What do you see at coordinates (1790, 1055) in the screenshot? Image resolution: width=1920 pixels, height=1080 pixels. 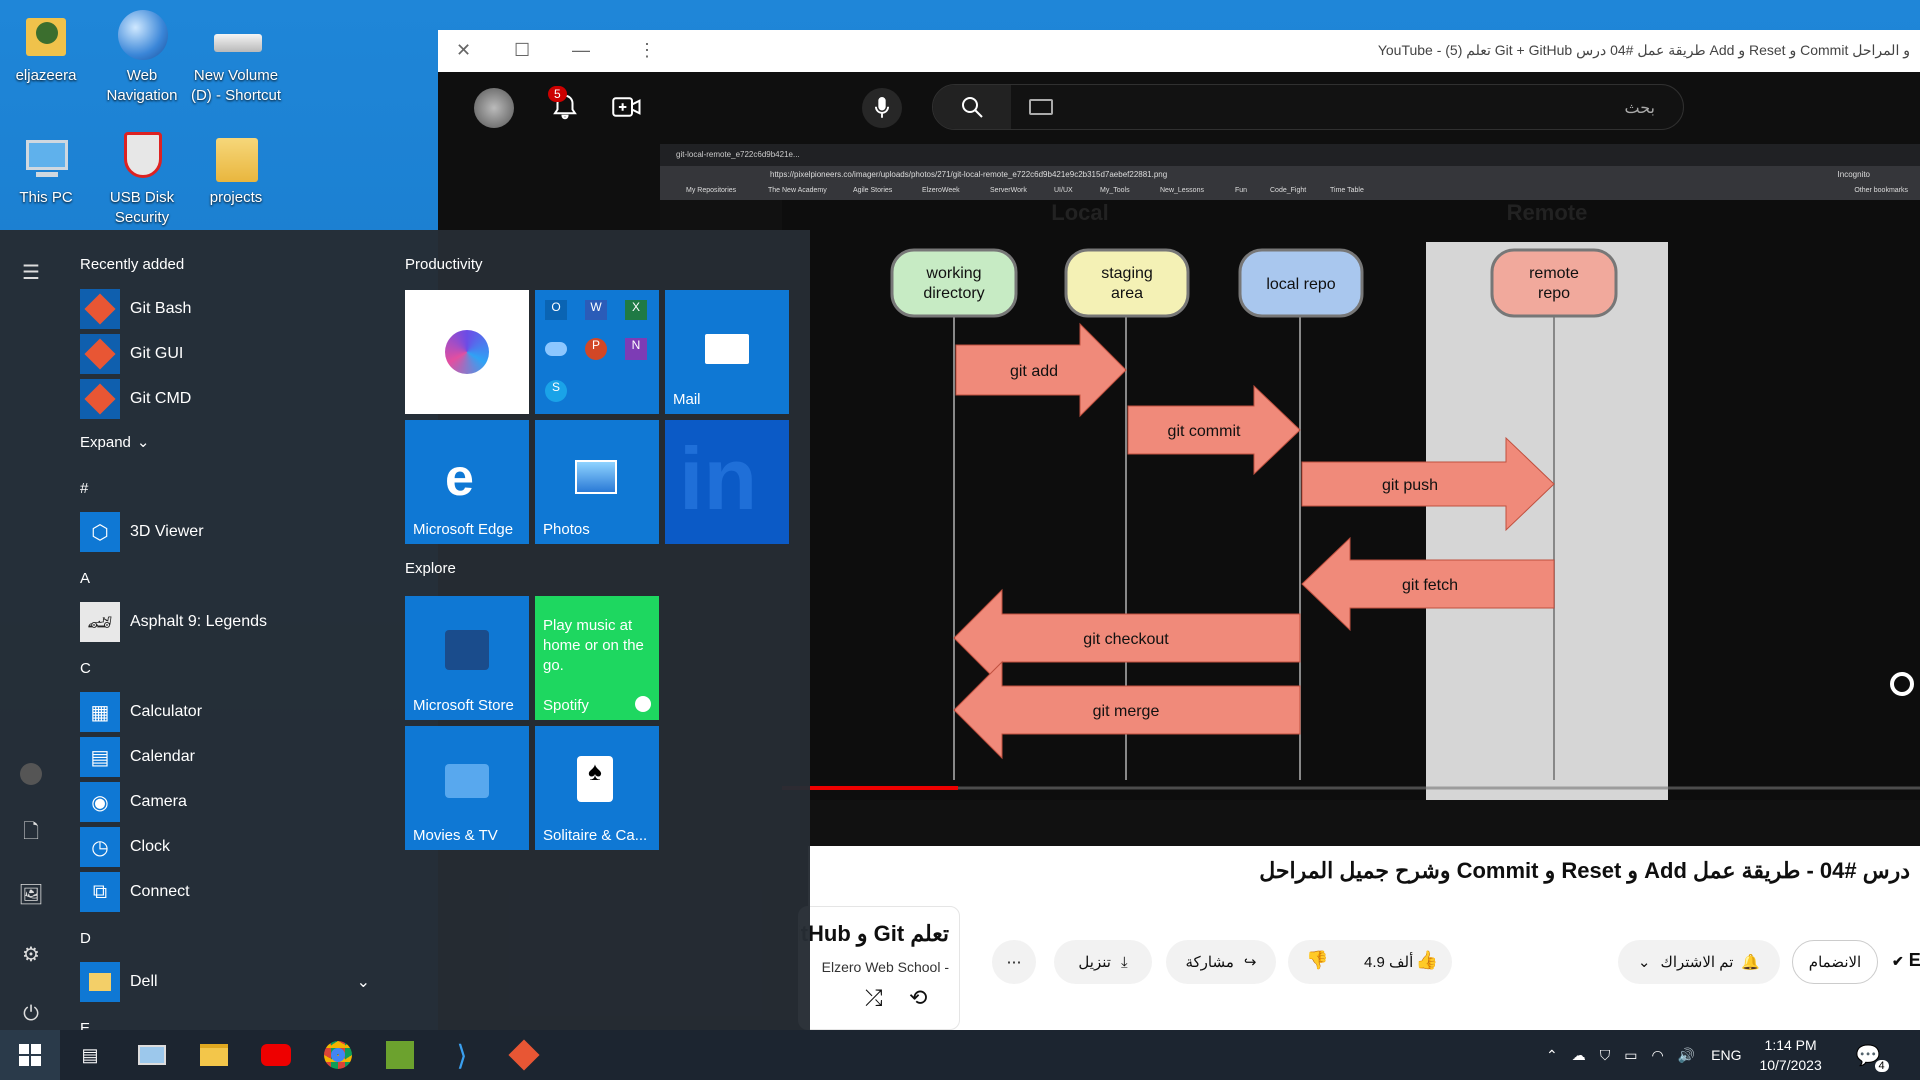 I see `clock: 1:14 PM 10/7/2023` at bounding box center [1790, 1055].